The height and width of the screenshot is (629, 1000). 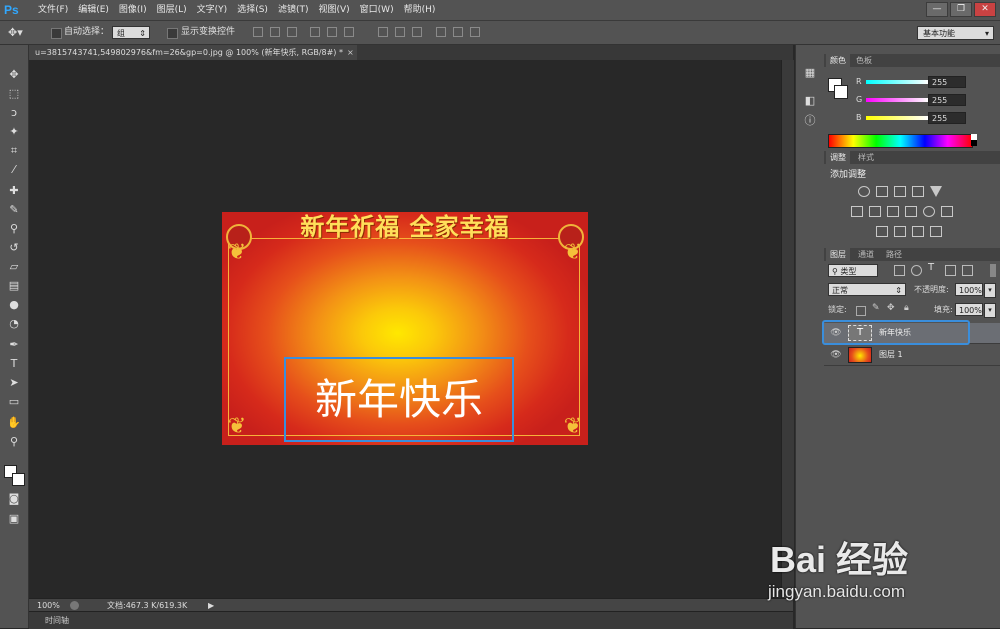 I want to click on color-spectrum-bar, so click(x=900, y=141).